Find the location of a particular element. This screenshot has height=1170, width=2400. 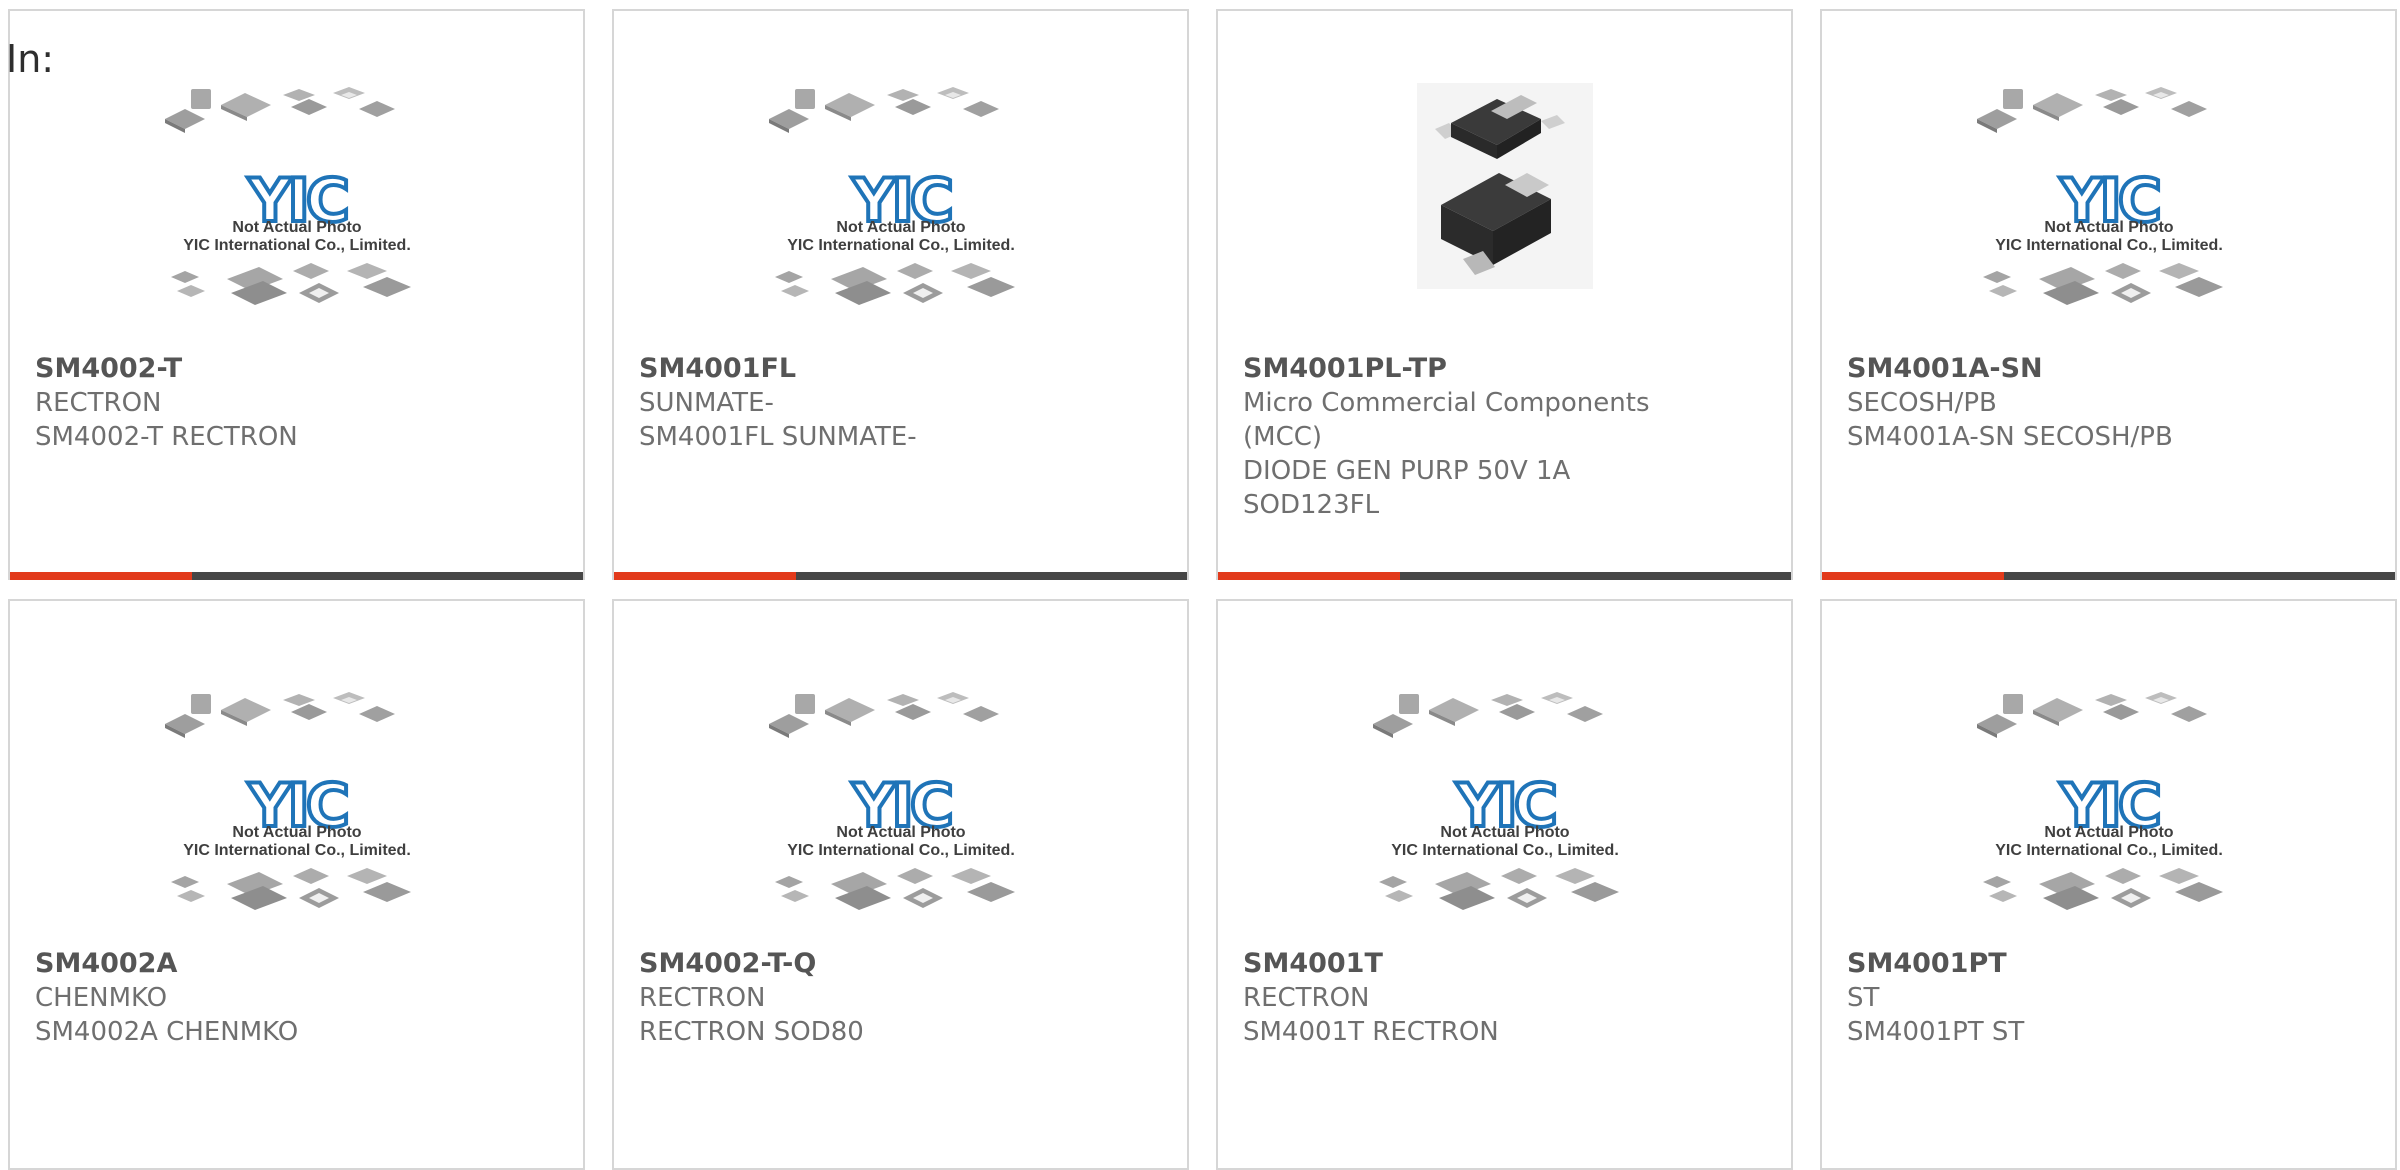

part-number: SM4002A is located at coordinates (299, 964).